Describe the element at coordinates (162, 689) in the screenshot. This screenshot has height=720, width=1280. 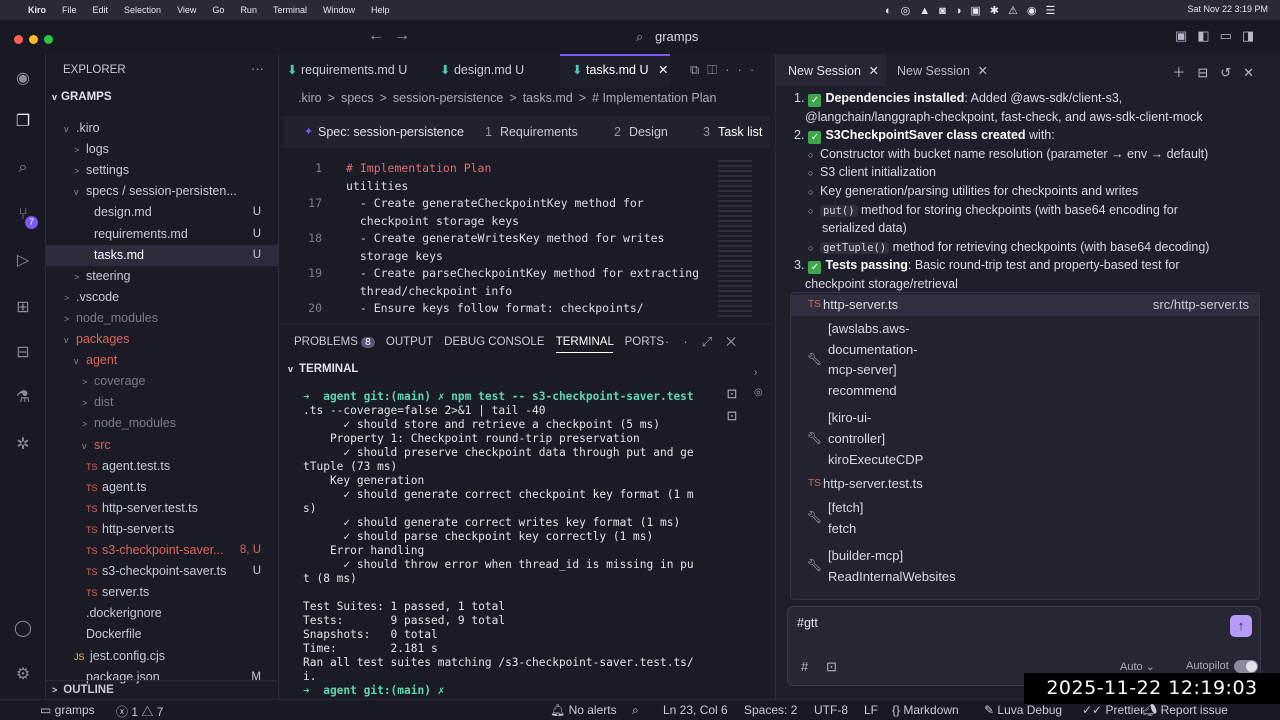
I see `outline-section: > OUTLINE` at that location.